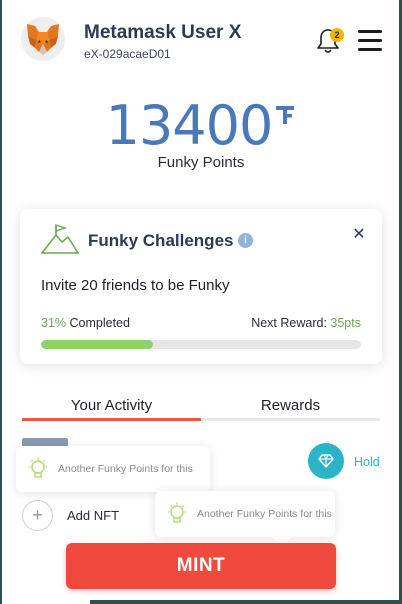 Image resolution: width=402 pixels, height=604 pixels. I want to click on tab-rewards: Rewards, so click(290, 407).